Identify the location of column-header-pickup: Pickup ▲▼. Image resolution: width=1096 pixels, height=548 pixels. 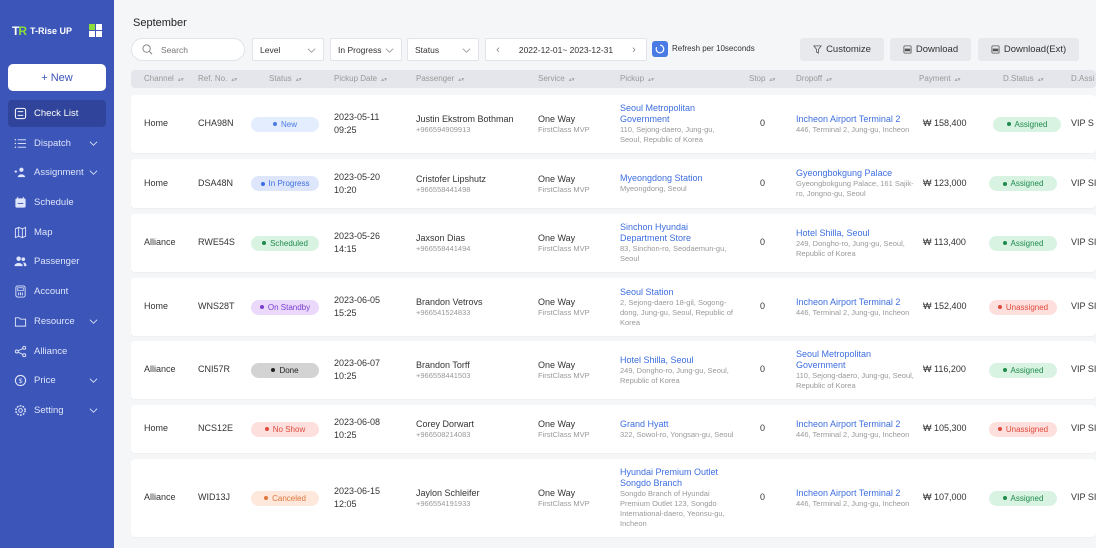
(637, 78).